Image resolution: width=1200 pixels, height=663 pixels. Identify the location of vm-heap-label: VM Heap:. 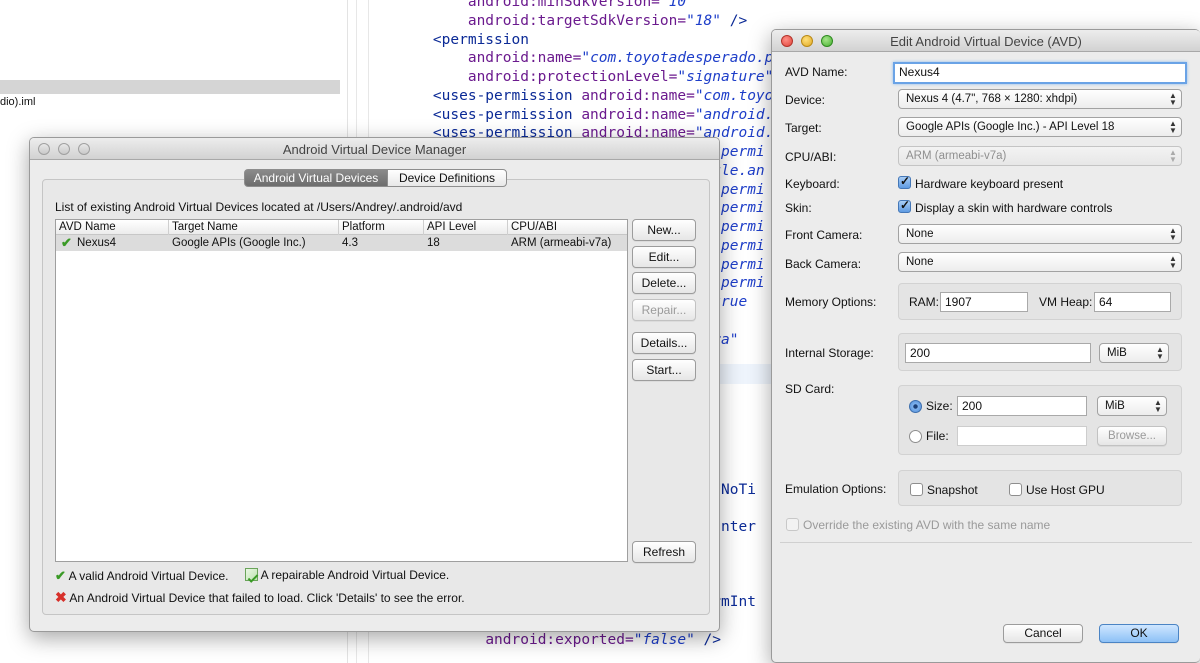
(1066, 302).